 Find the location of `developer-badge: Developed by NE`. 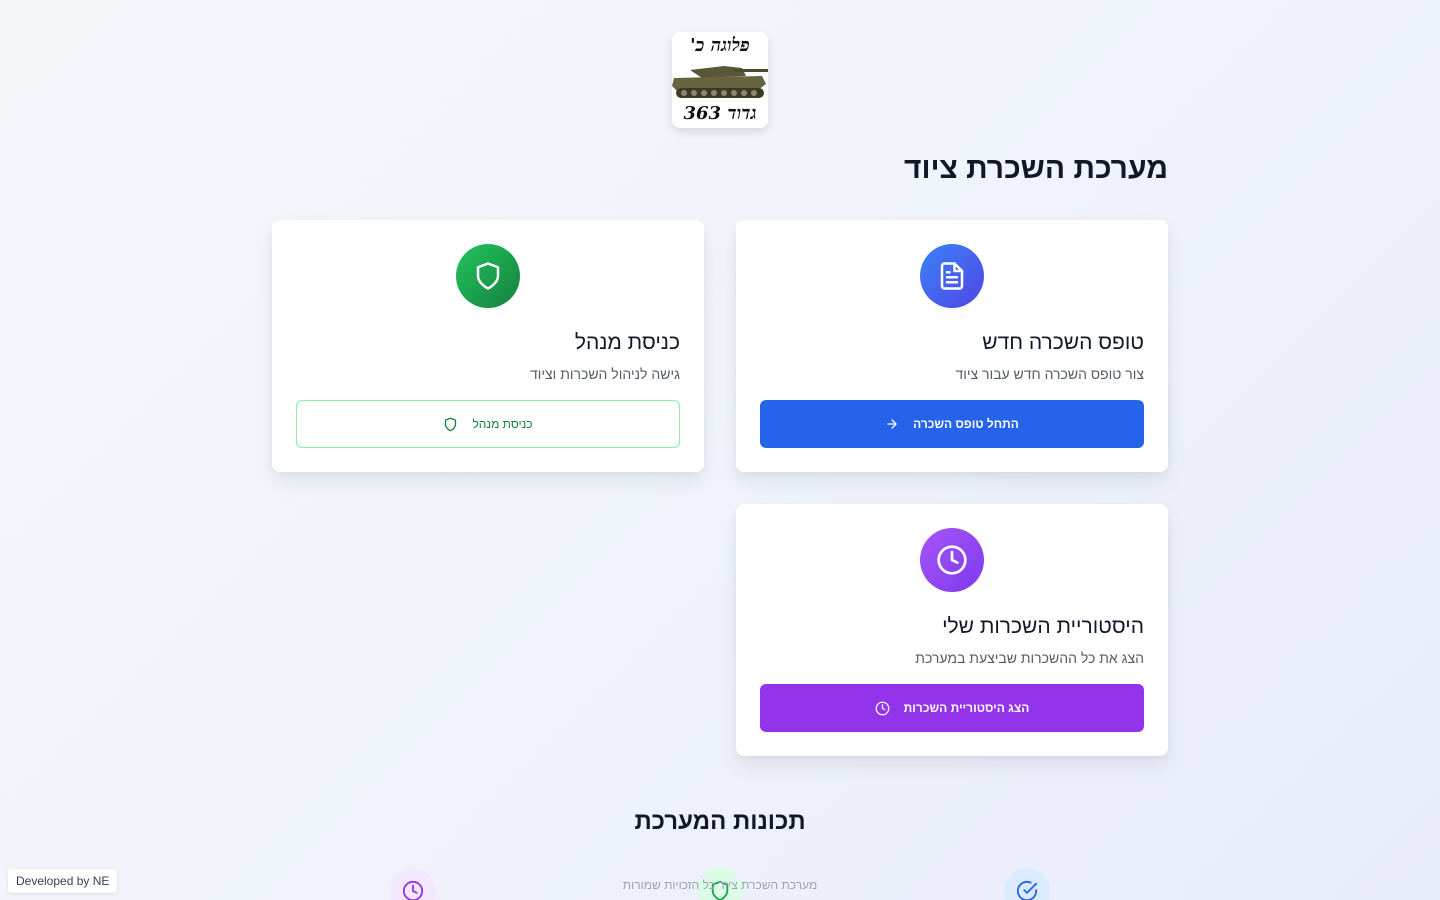

developer-badge: Developed by NE is located at coordinates (63, 881).